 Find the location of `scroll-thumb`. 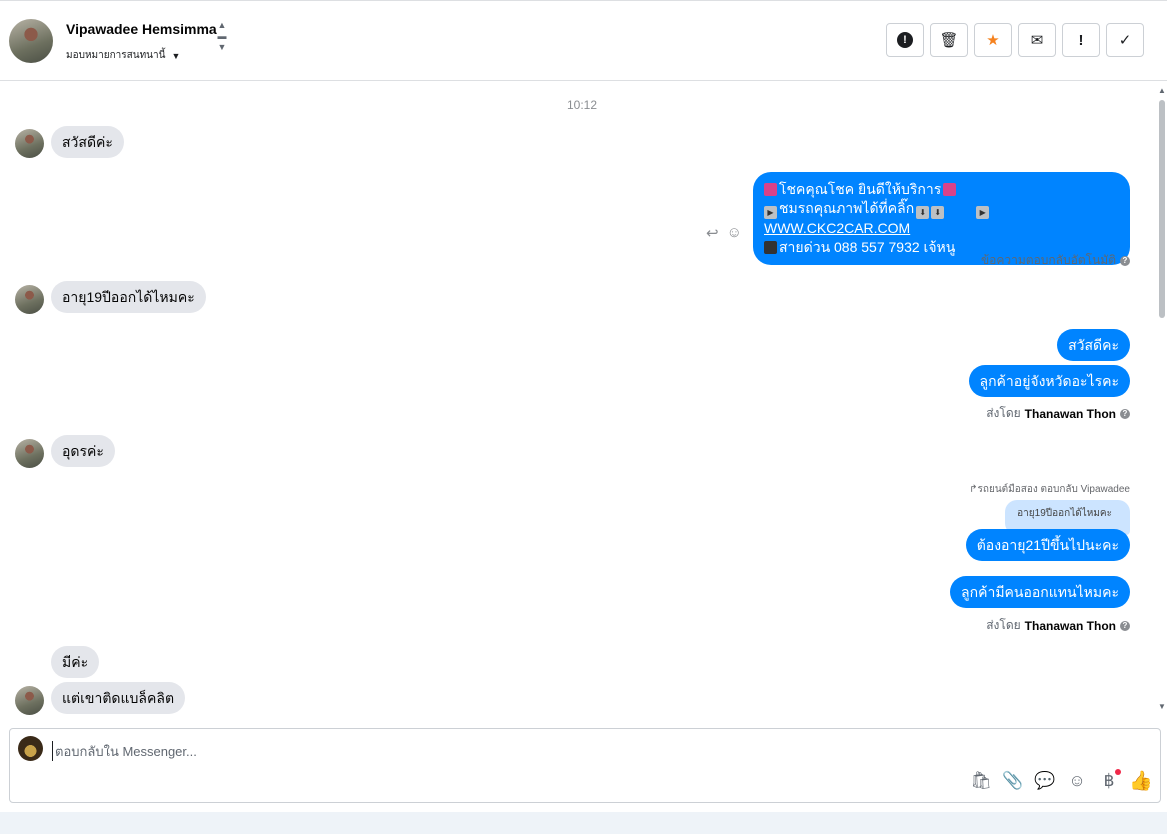

scroll-thumb is located at coordinates (1162, 209).